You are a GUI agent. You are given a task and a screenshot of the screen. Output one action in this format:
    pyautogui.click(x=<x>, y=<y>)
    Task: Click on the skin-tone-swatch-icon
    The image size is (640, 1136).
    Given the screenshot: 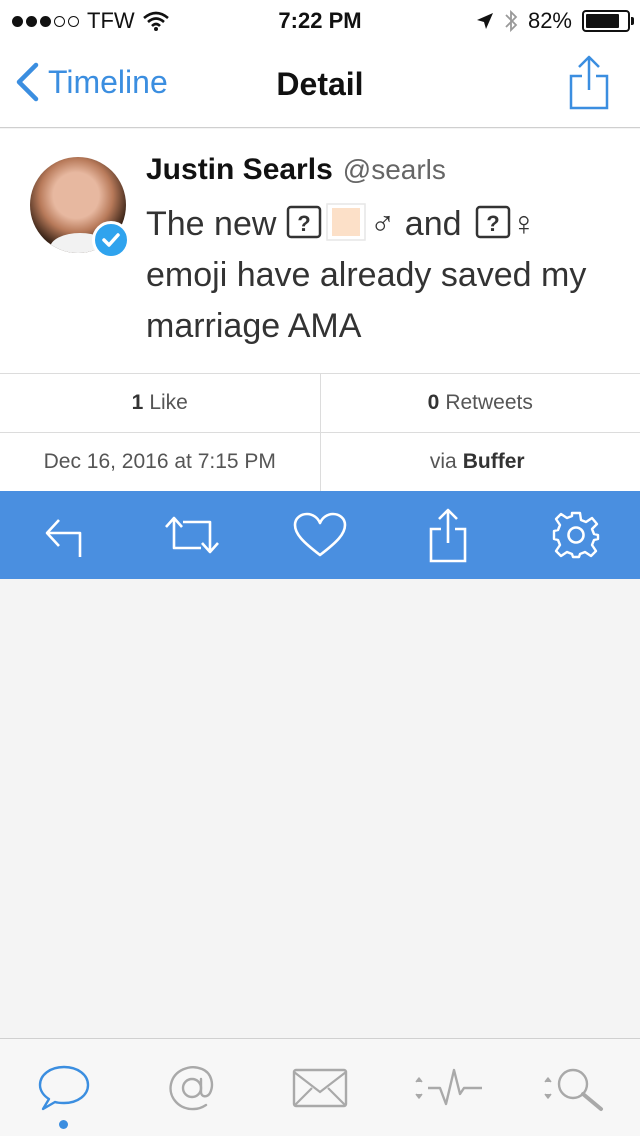 What is the action you would take?
    pyautogui.click(x=346, y=222)
    